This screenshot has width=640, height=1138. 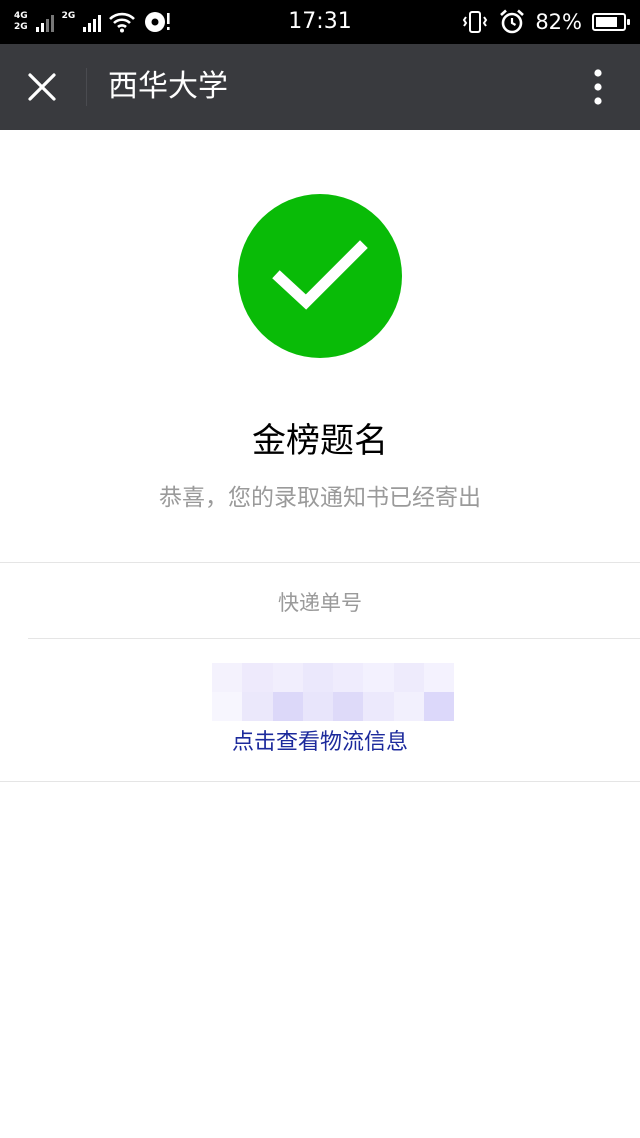 I want to click on section-divider-bottom, so click(x=320, y=781).